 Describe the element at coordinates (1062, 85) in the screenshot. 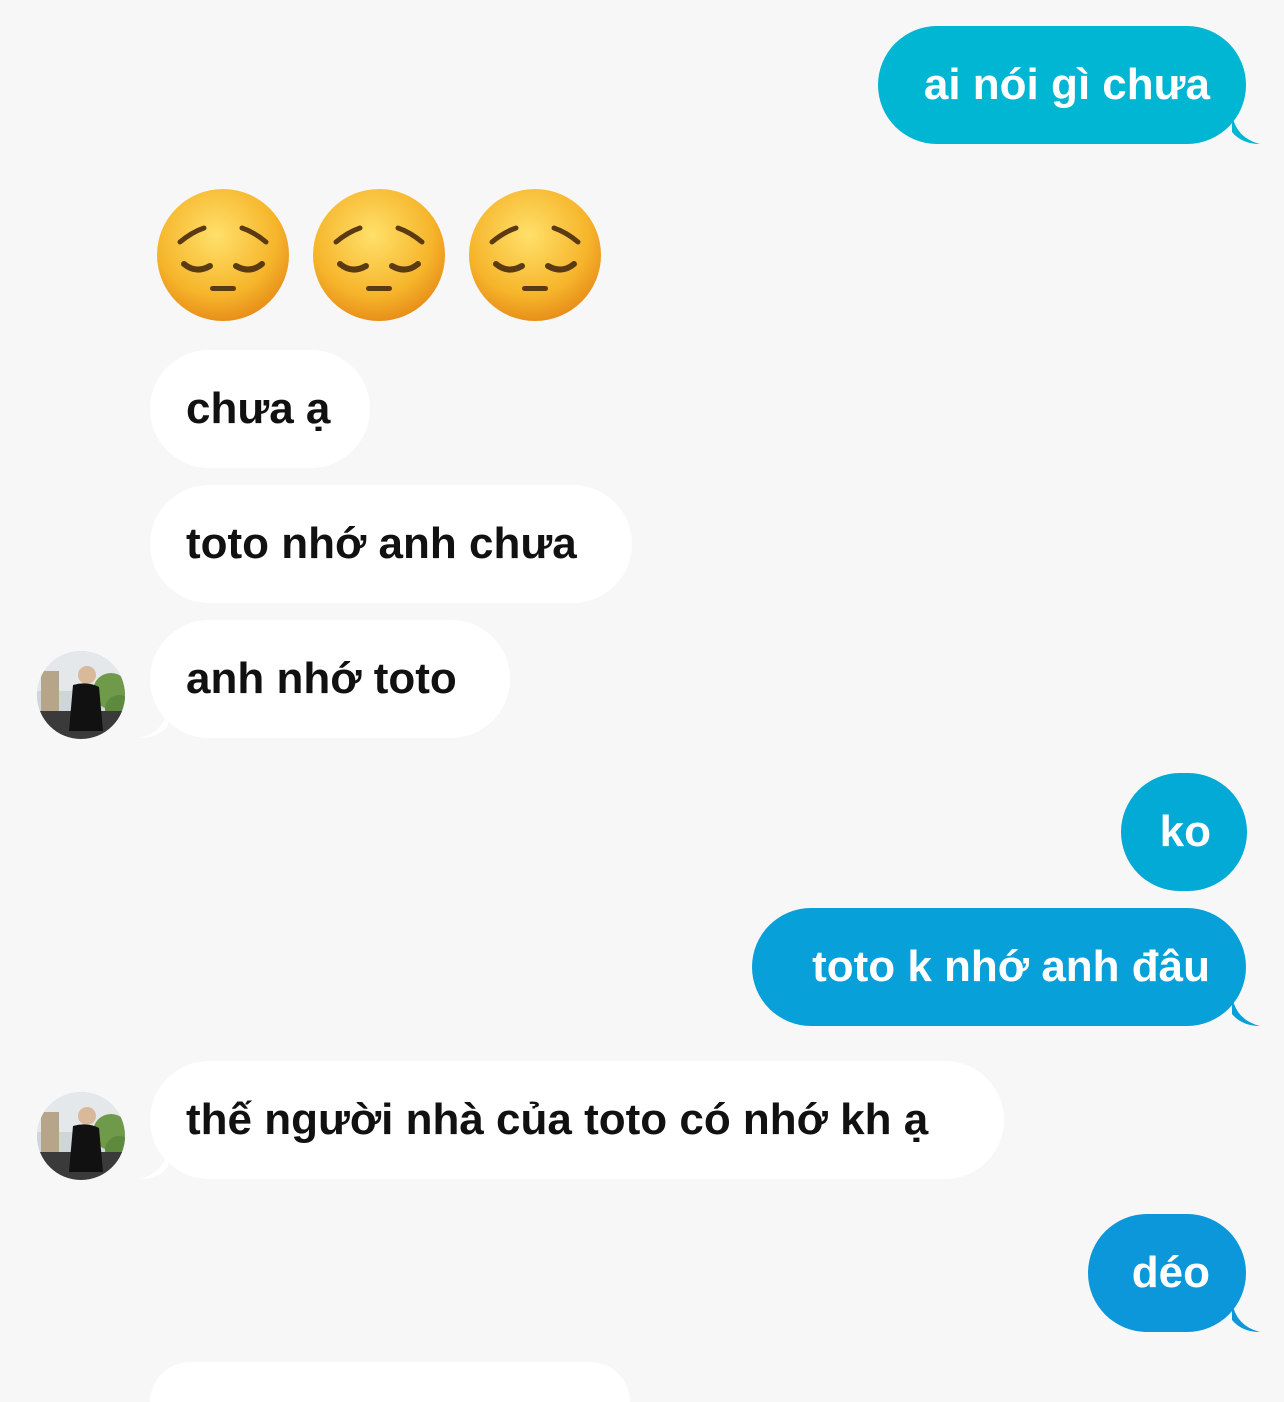

I see `outgoing-message-bubble: ai nói gì chưa` at that location.